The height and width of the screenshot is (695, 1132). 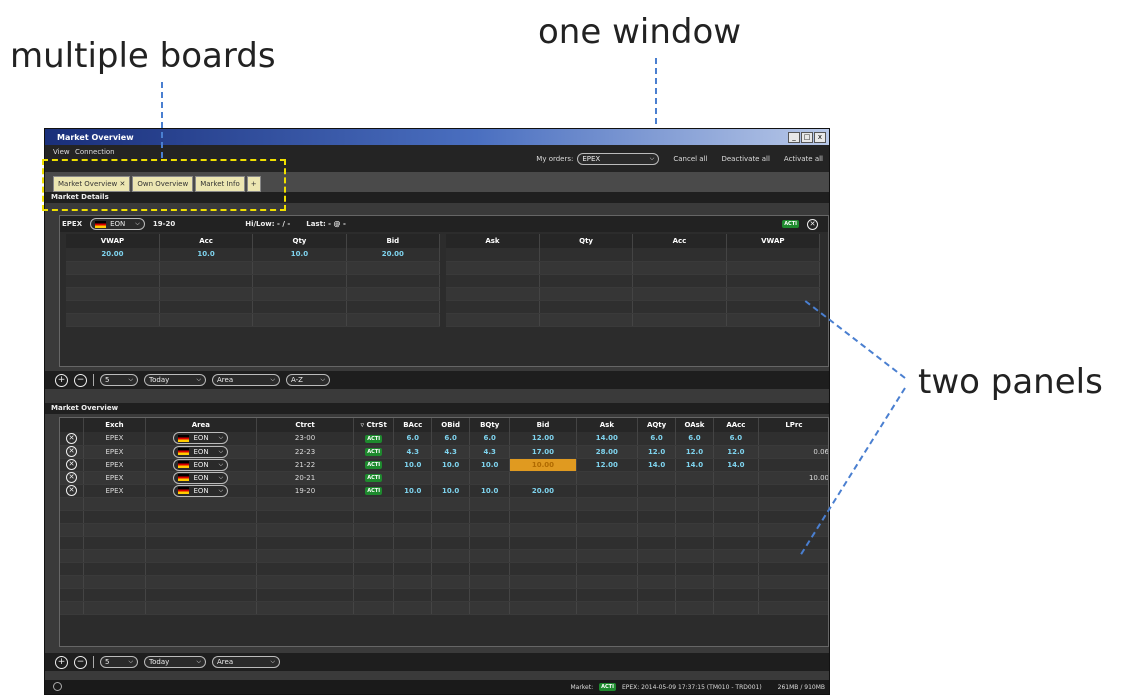 I want to click on cell-oask: 6.0, so click(x=694, y=439).